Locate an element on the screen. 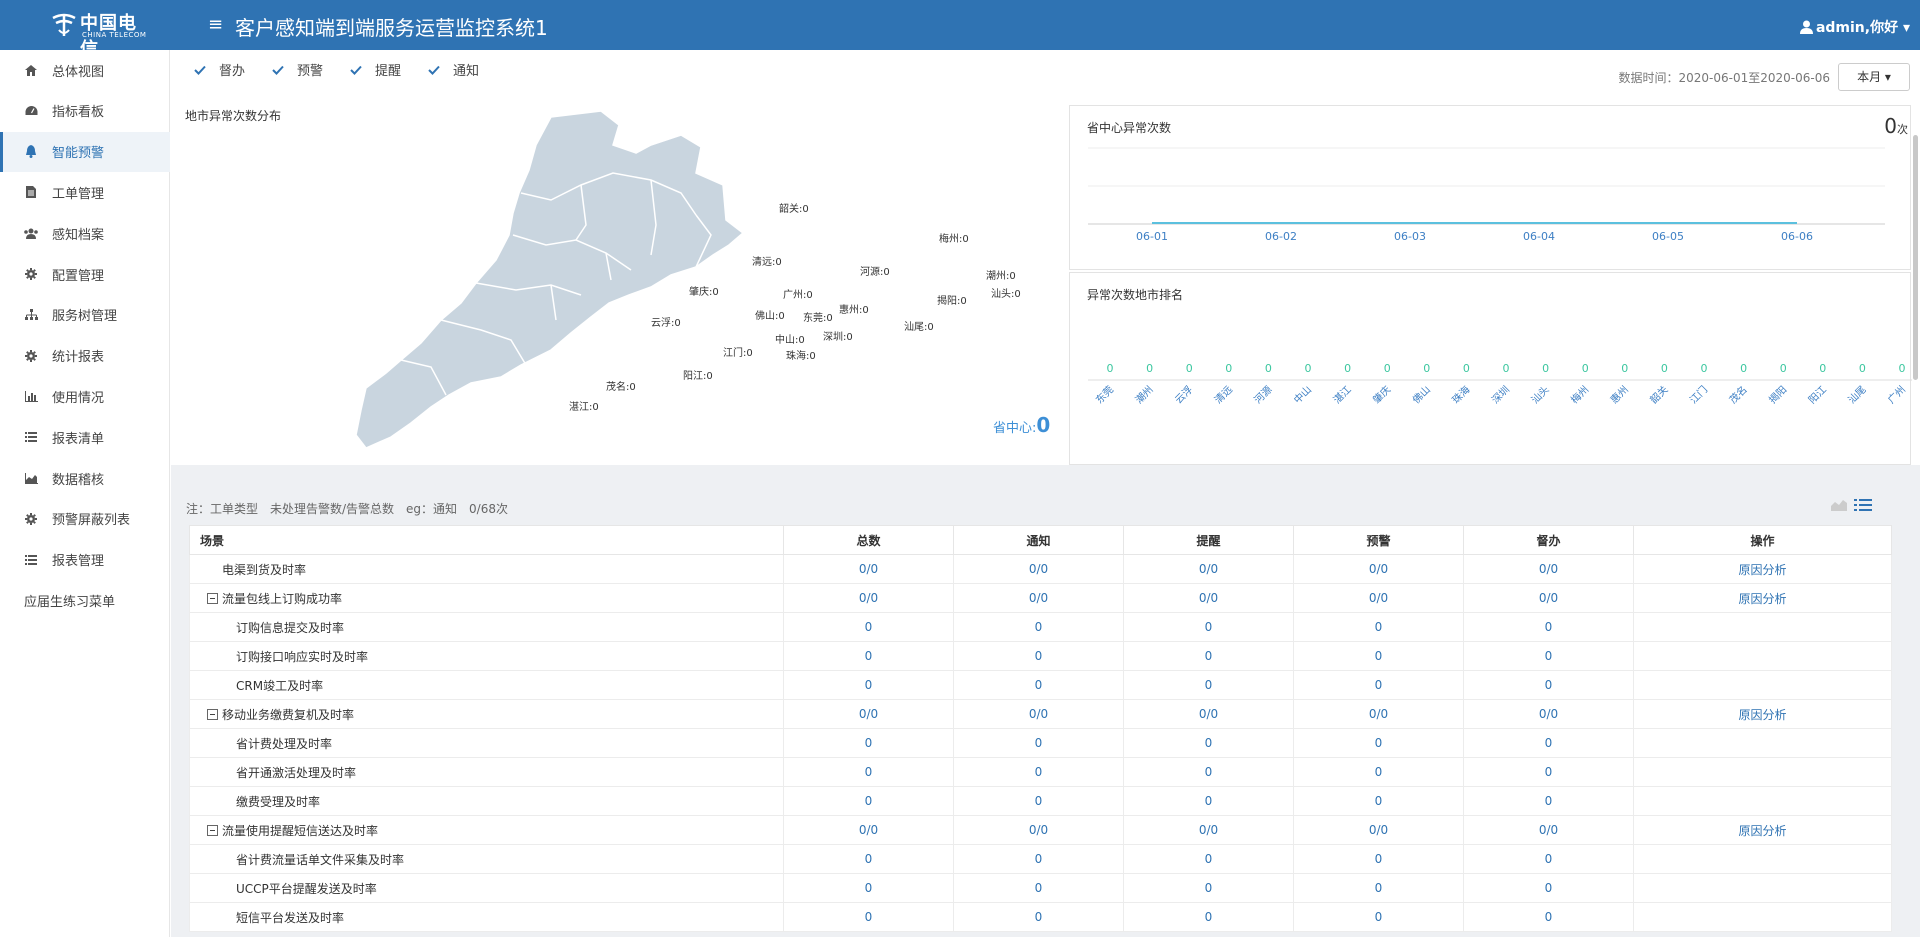 The image size is (1920, 937). action-cell: 原因分析 is located at coordinates (1762, 598).